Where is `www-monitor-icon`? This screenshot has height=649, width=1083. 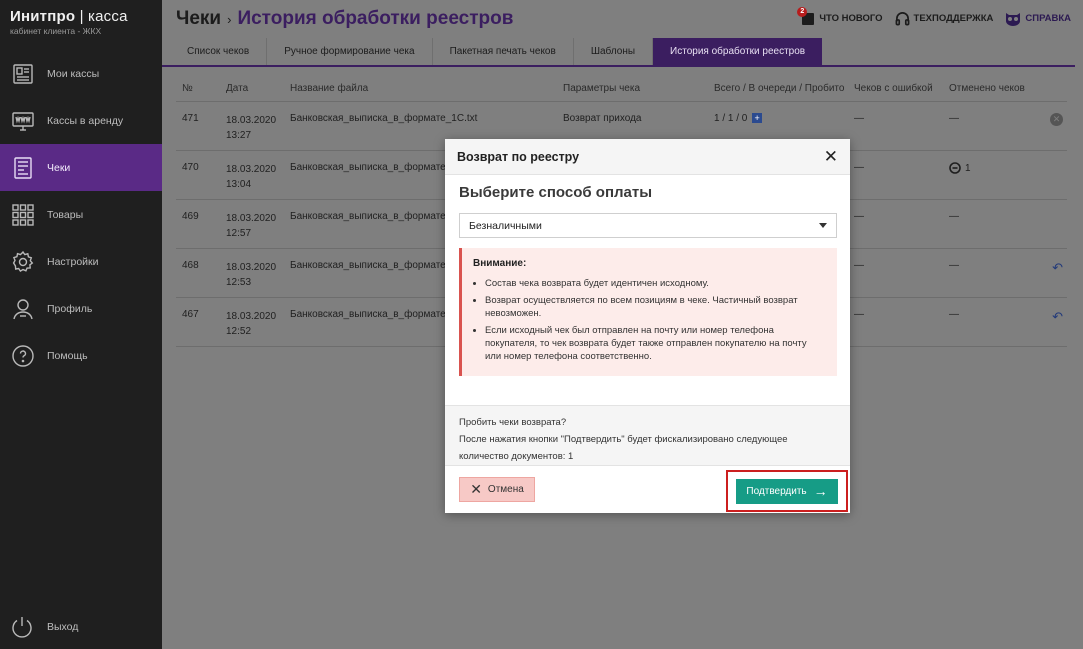
www-monitor-icon is located at coordinates (23, 121).